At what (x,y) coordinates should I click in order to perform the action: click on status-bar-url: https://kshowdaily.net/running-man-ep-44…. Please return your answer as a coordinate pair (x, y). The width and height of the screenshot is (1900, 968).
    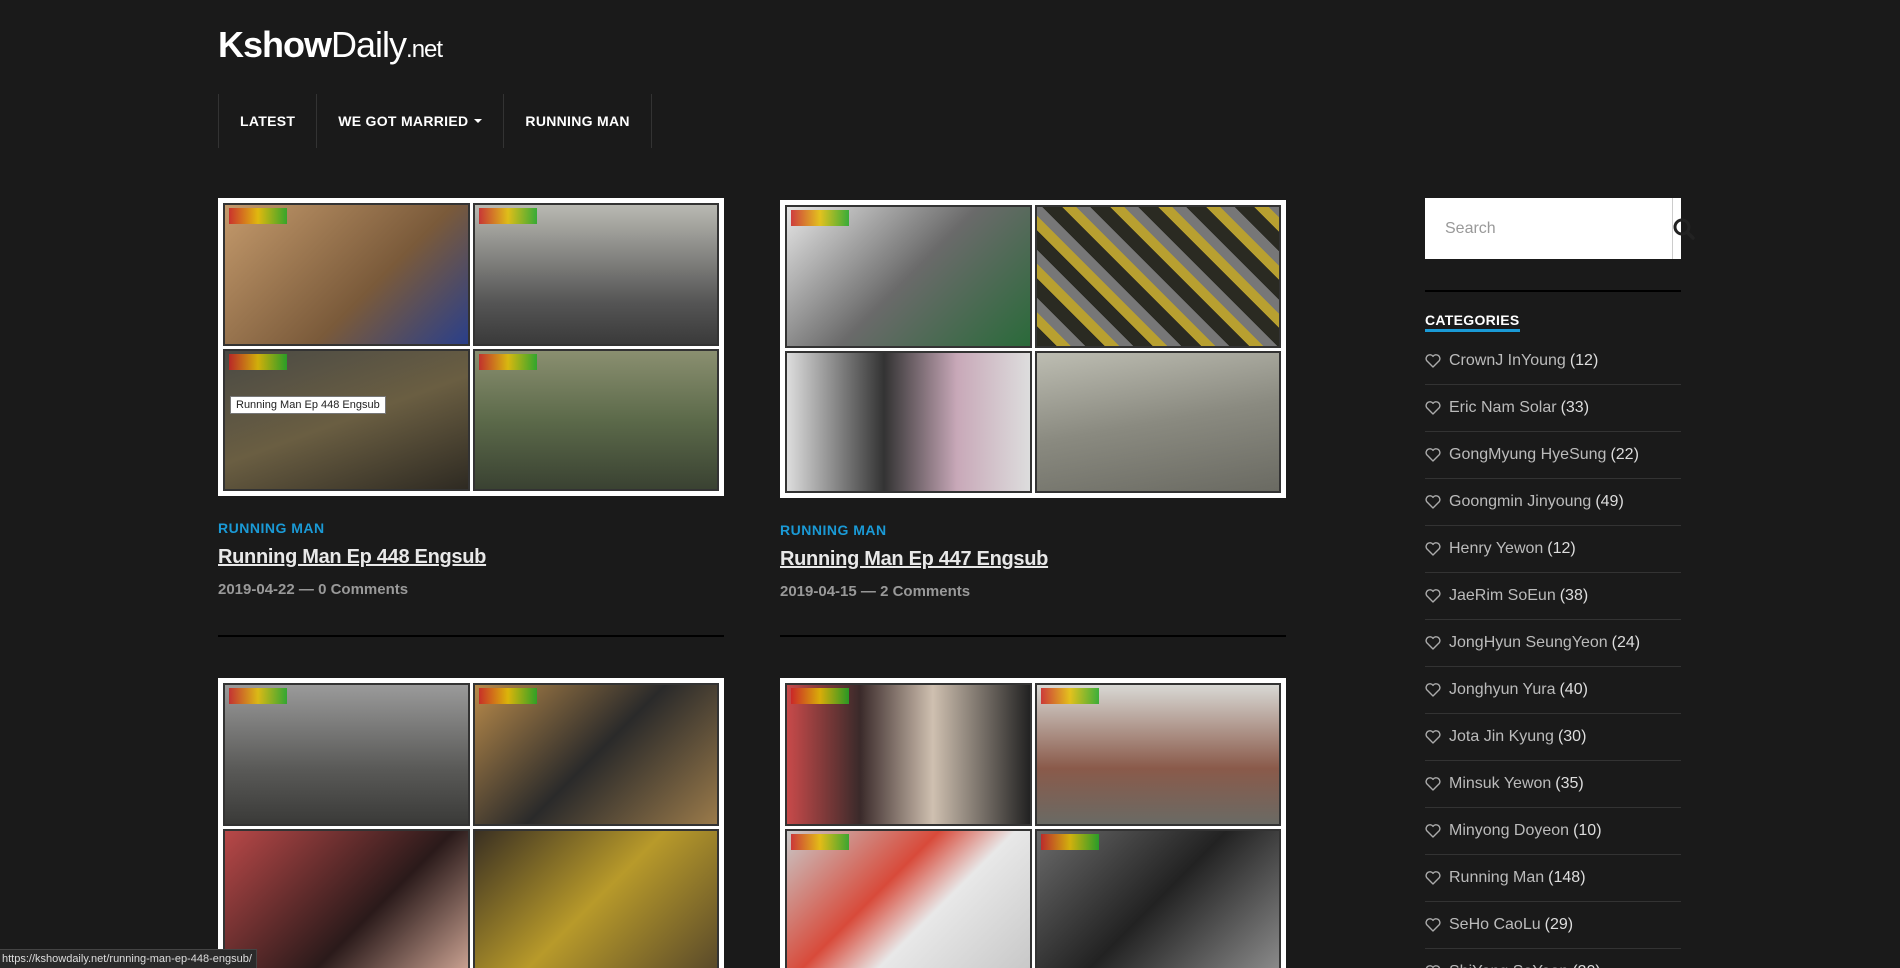
    Looking at the image, I should click on (128, 958).